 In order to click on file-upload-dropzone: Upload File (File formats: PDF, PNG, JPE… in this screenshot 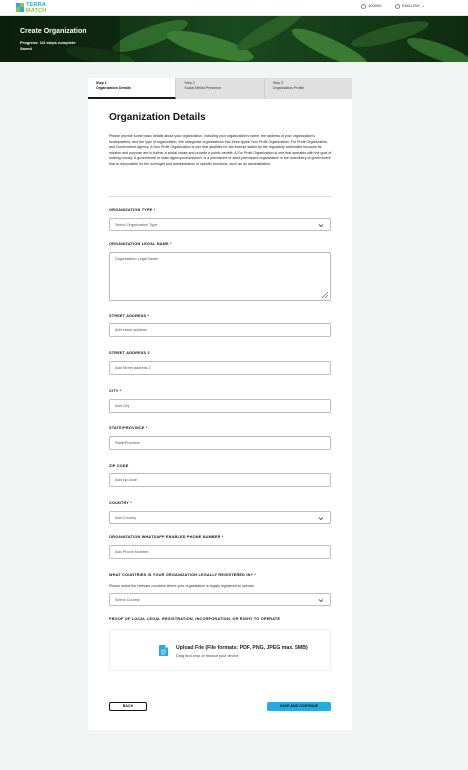, I will do `click(220, 650)`.